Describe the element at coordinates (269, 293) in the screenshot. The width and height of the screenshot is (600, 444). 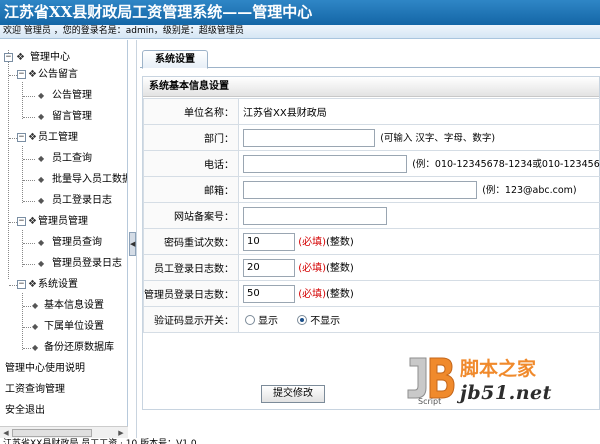
I see `admin-log-input` at that location.